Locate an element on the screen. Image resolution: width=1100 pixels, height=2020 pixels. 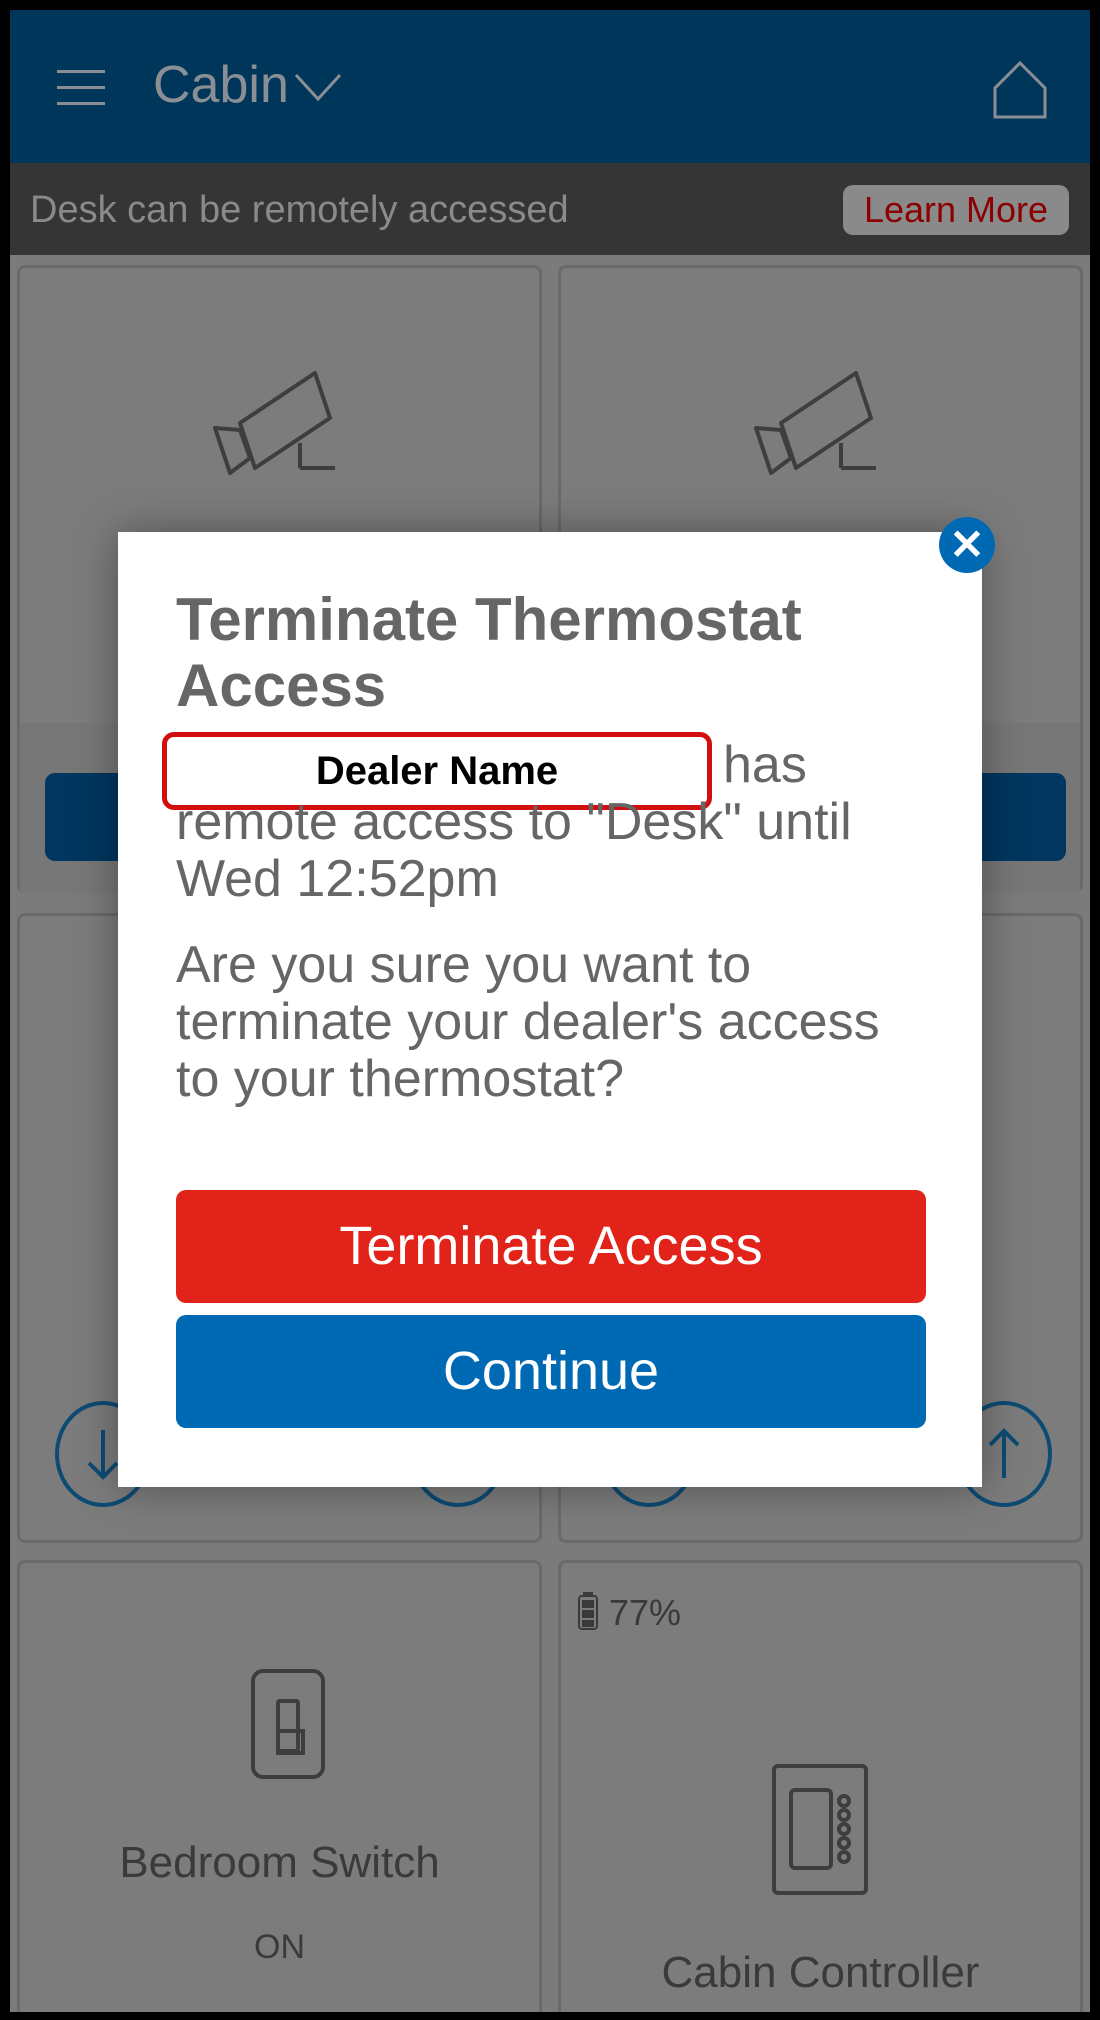
controller-panel-icon is located at coordinates (820, 1829).